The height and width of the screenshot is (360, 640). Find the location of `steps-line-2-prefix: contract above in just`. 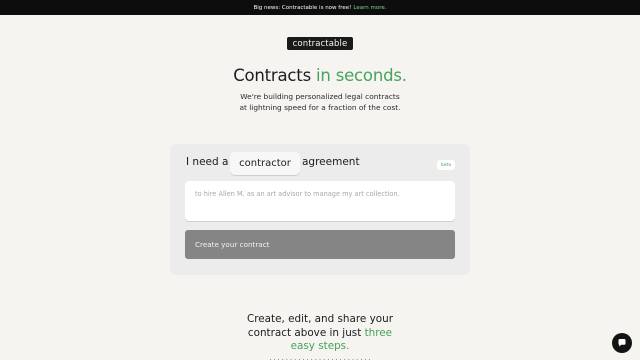

steps-line-2-prefix: contract above in just is located at coordinates (304, 332).